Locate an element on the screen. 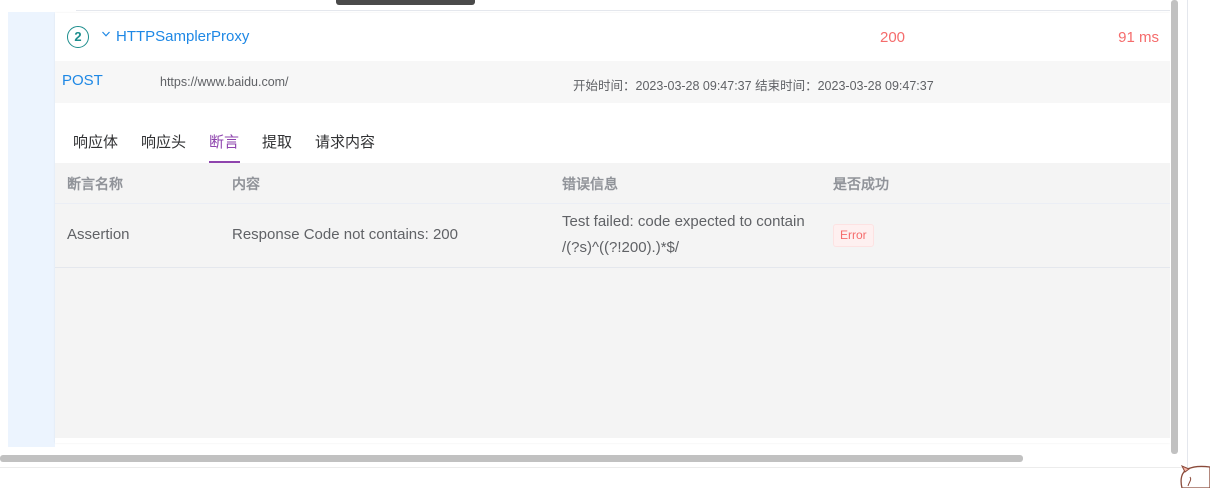 The height and width of the screenshot is (488, 1210). column-header-success: 是否成功 is located at coordinates (861, 184).